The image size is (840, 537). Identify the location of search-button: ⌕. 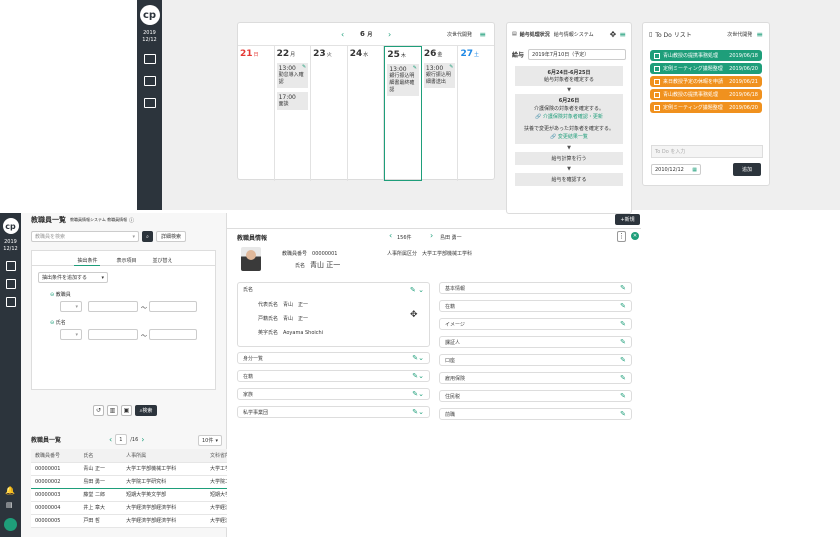
(147, 236).